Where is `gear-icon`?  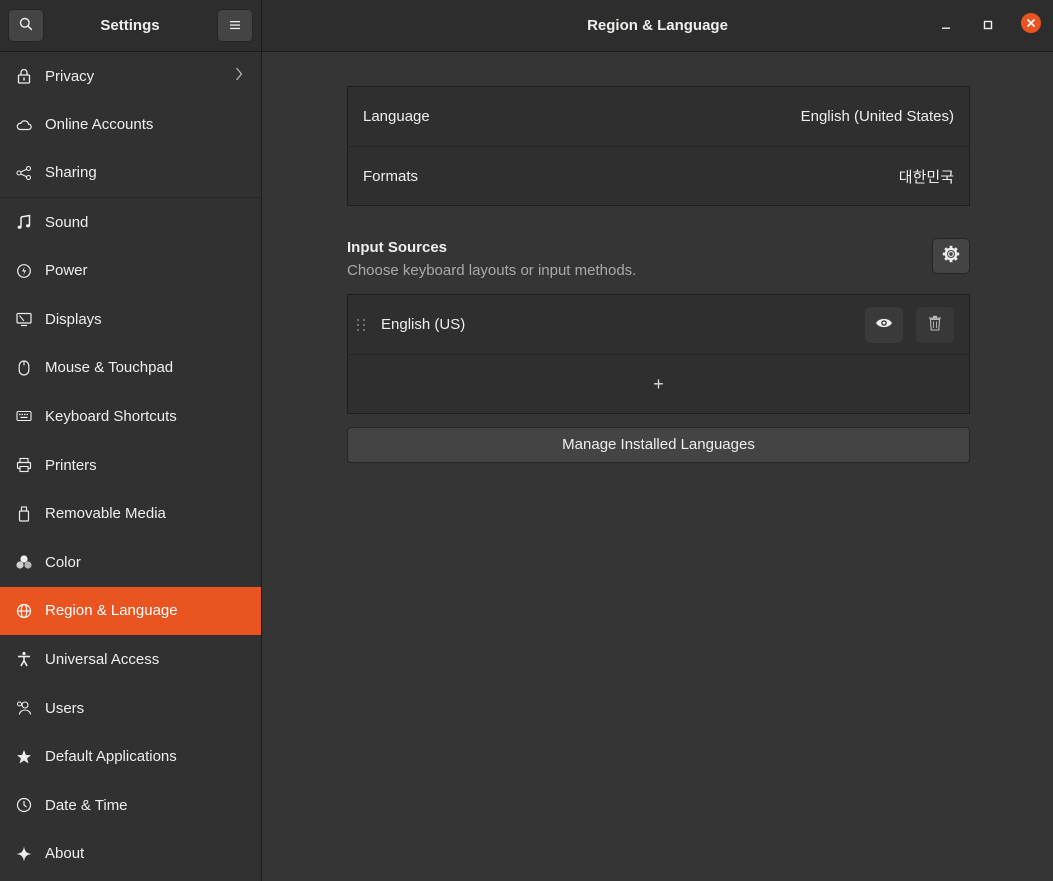
gear-icon is located at coordinates (951, 256).